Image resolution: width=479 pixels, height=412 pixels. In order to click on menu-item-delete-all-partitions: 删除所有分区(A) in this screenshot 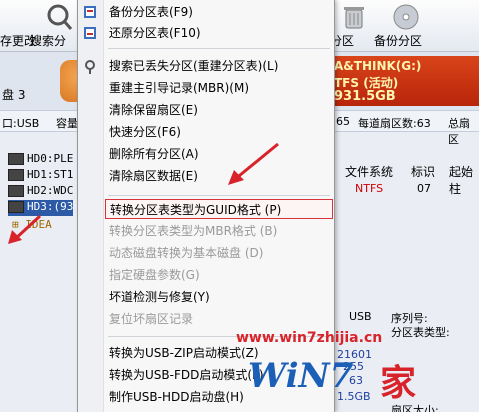, I will do `click(219, 154)`.